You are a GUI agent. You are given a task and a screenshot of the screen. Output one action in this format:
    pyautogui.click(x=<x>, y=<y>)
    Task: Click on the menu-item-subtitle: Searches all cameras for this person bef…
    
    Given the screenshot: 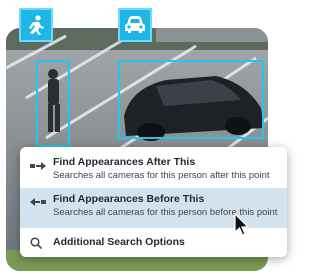 What is the action you would take?
    pyautogui.click(x=165, y=212)
    